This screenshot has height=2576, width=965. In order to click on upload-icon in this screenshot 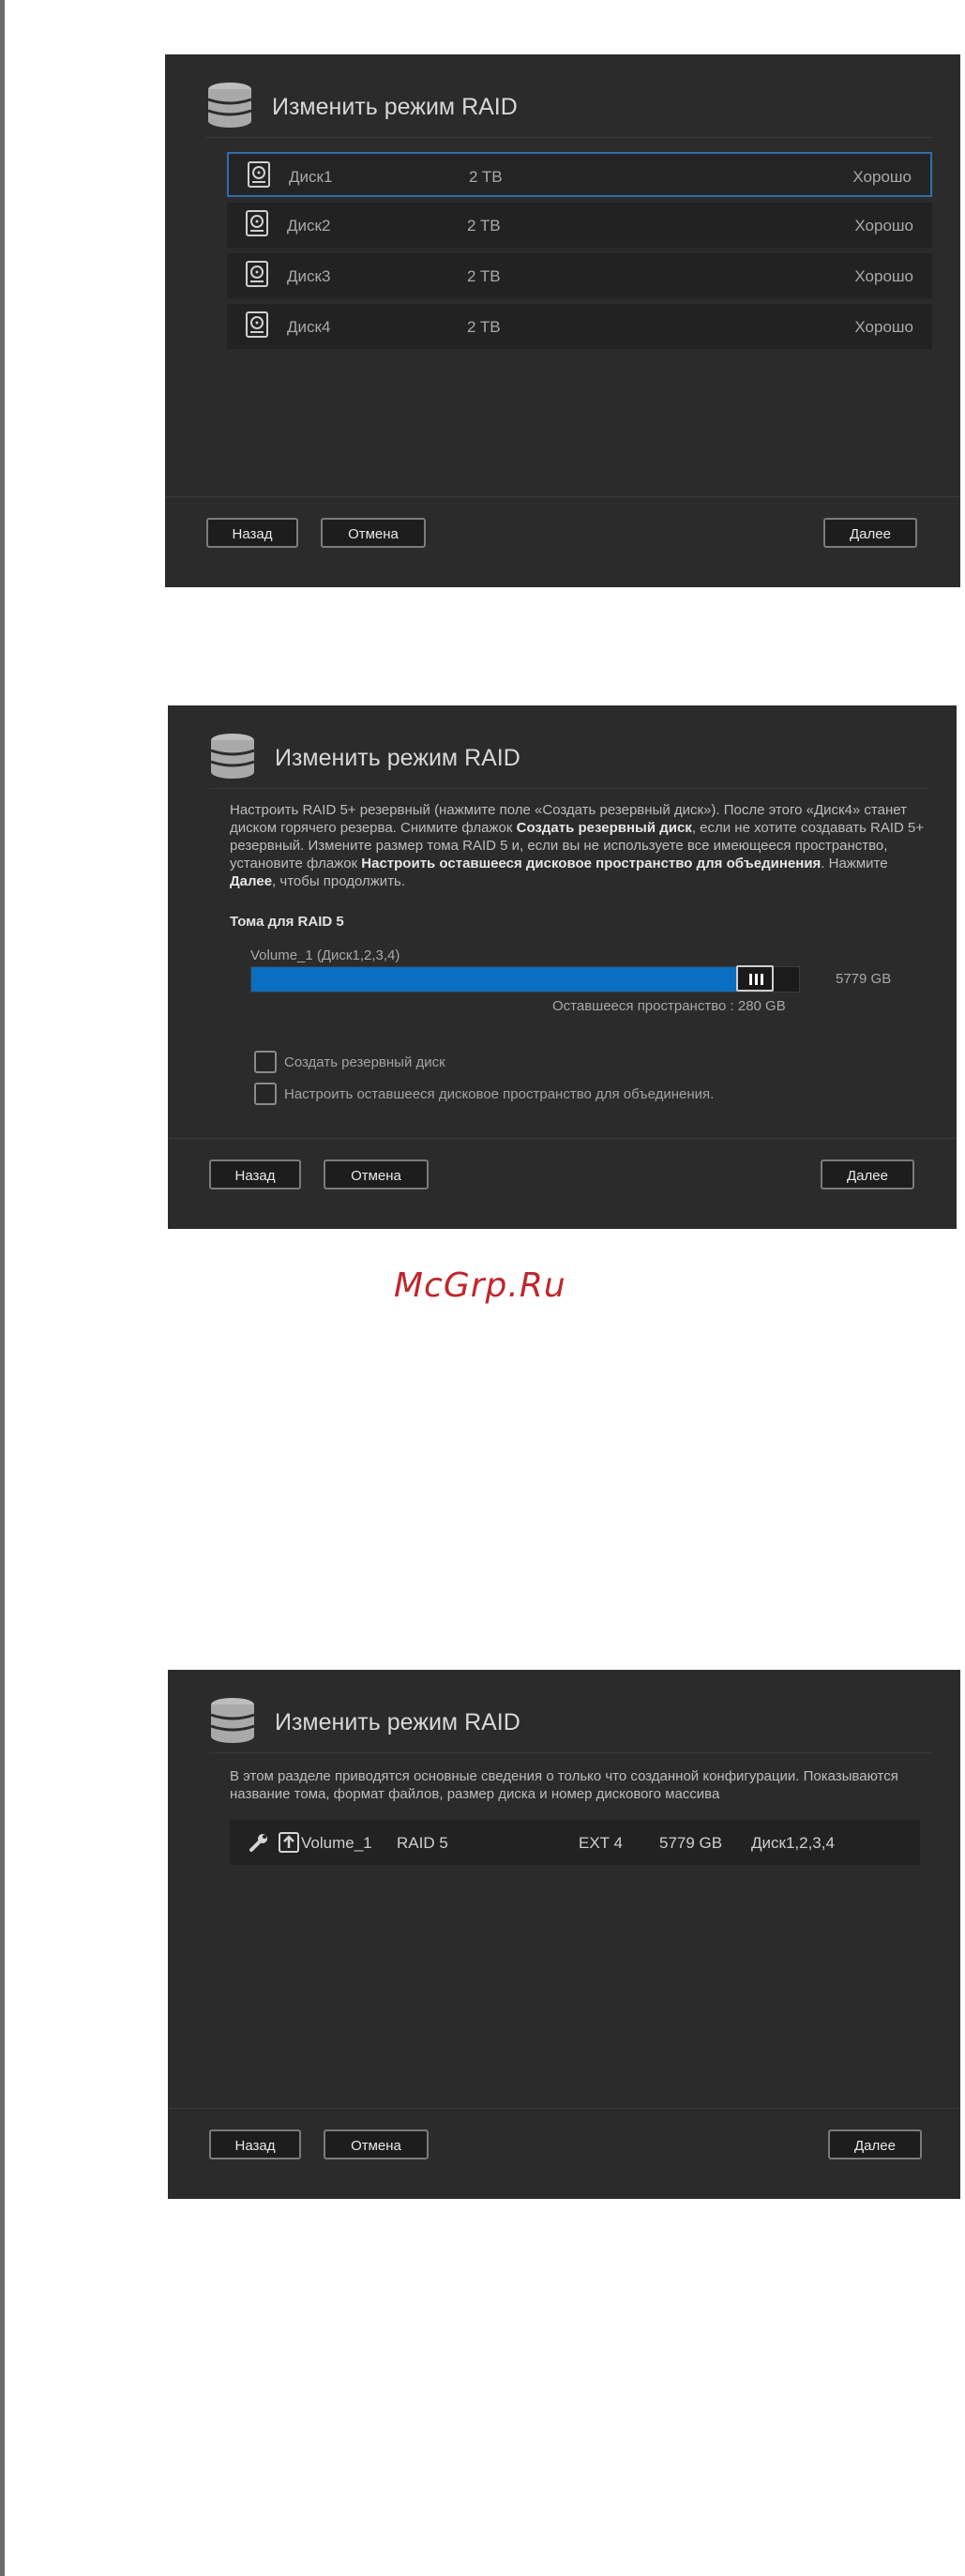, I will do `click(289, 1842)`.